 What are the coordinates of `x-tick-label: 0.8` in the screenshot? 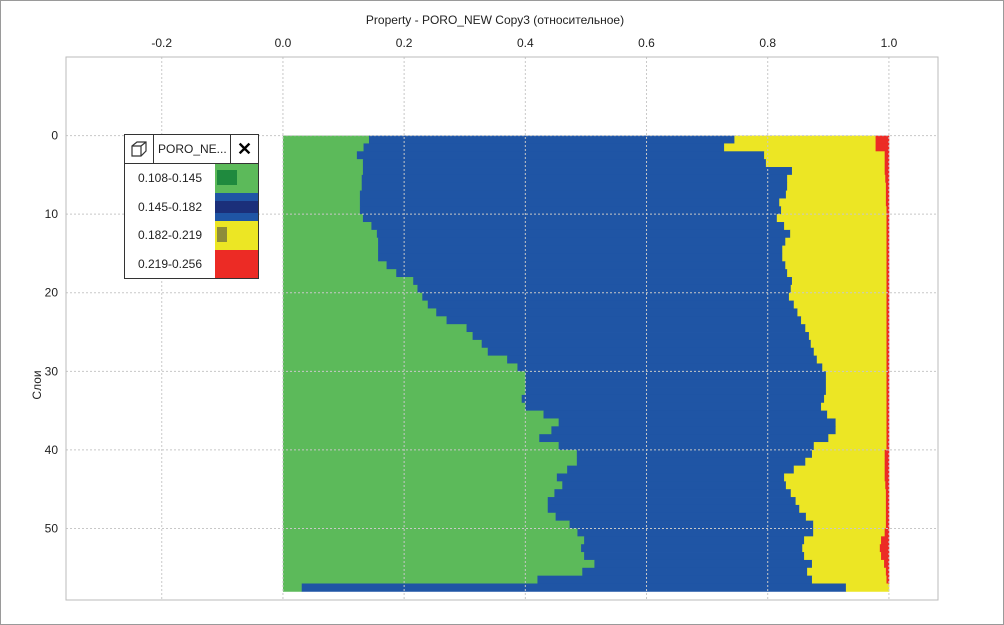 It's located at (767, 43).